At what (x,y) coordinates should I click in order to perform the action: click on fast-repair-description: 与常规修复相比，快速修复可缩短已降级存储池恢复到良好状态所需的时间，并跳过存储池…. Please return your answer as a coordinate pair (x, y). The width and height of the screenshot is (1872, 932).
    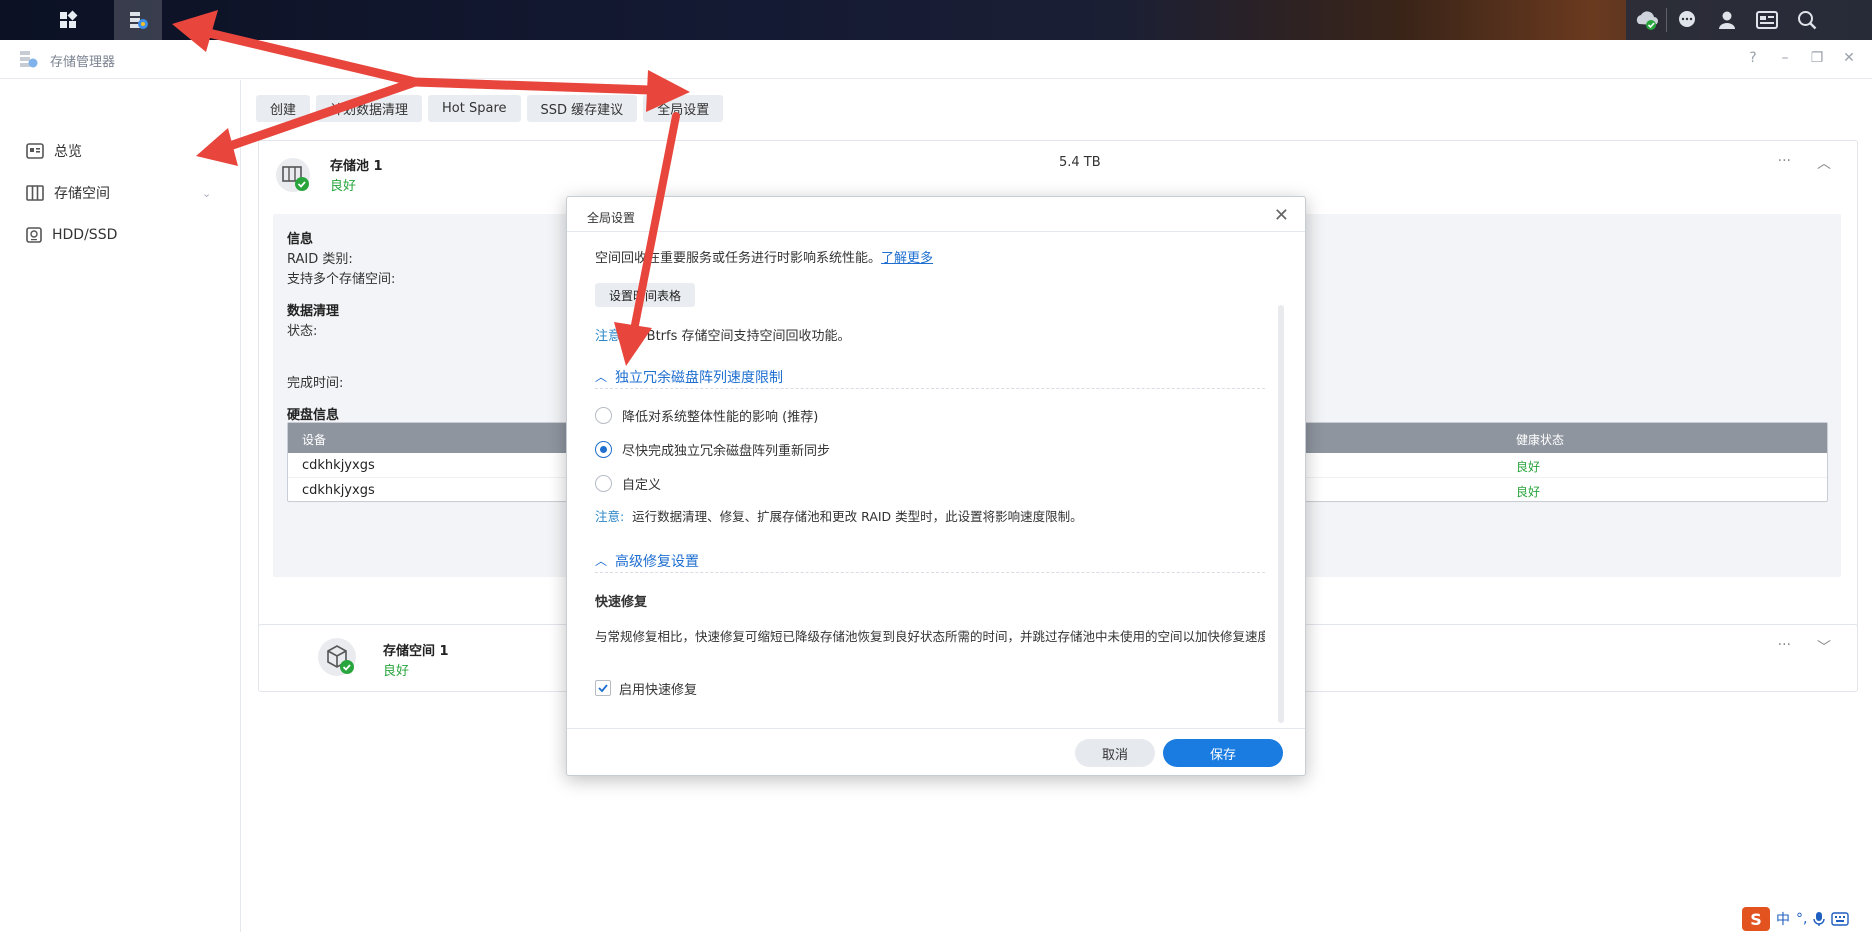
    Looking at the image, I should click on (930, 636).